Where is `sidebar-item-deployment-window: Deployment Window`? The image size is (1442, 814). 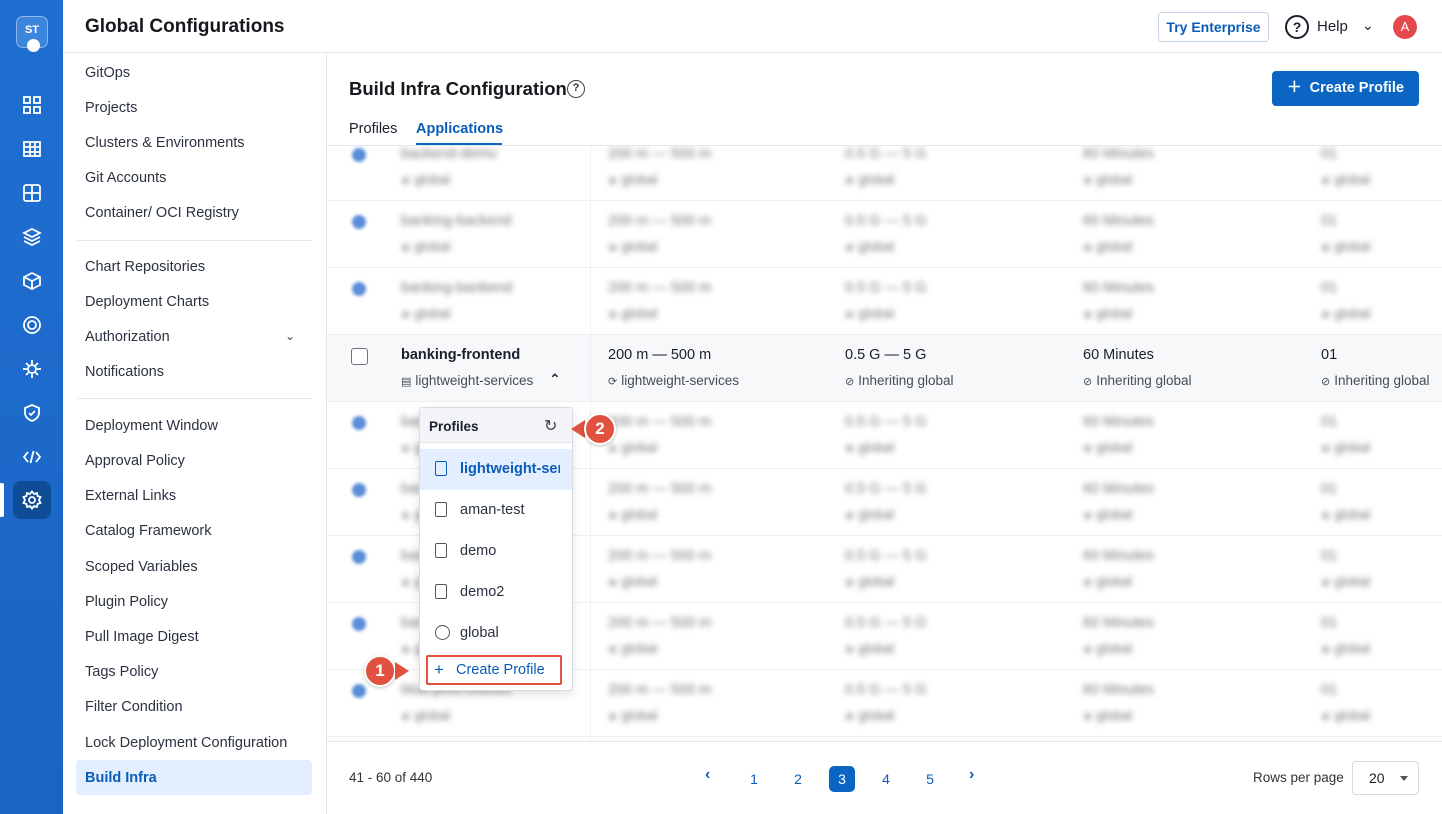 sidebar-item-deployment-window: Deployment Window is located at coordinates (151, 426).